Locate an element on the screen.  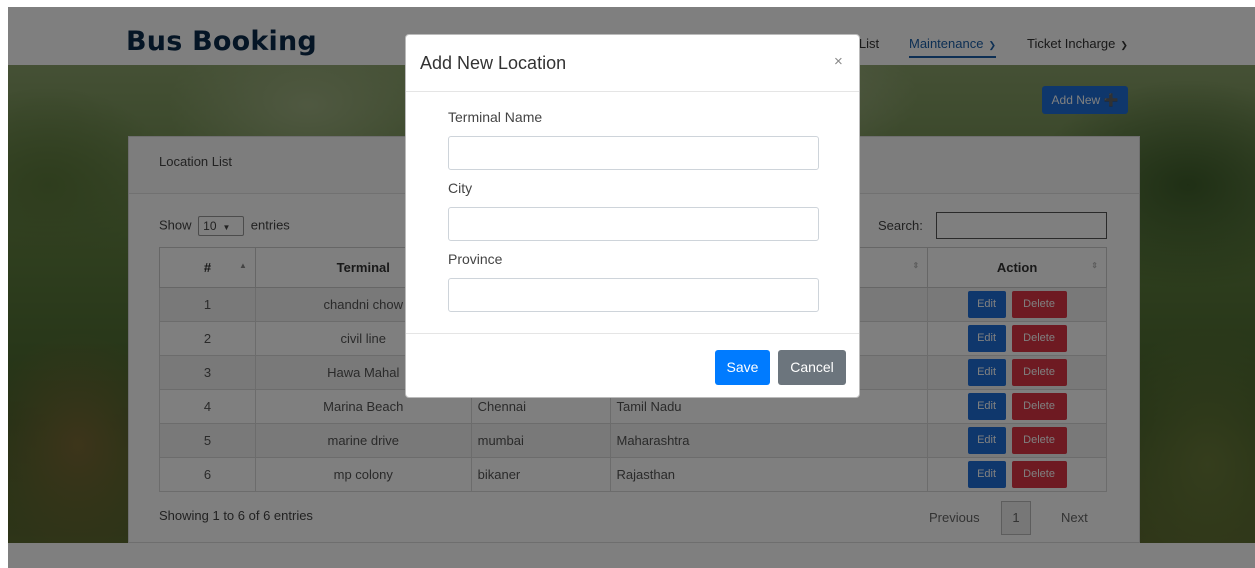
terminal-name-input is located at coordinates (633, 153).